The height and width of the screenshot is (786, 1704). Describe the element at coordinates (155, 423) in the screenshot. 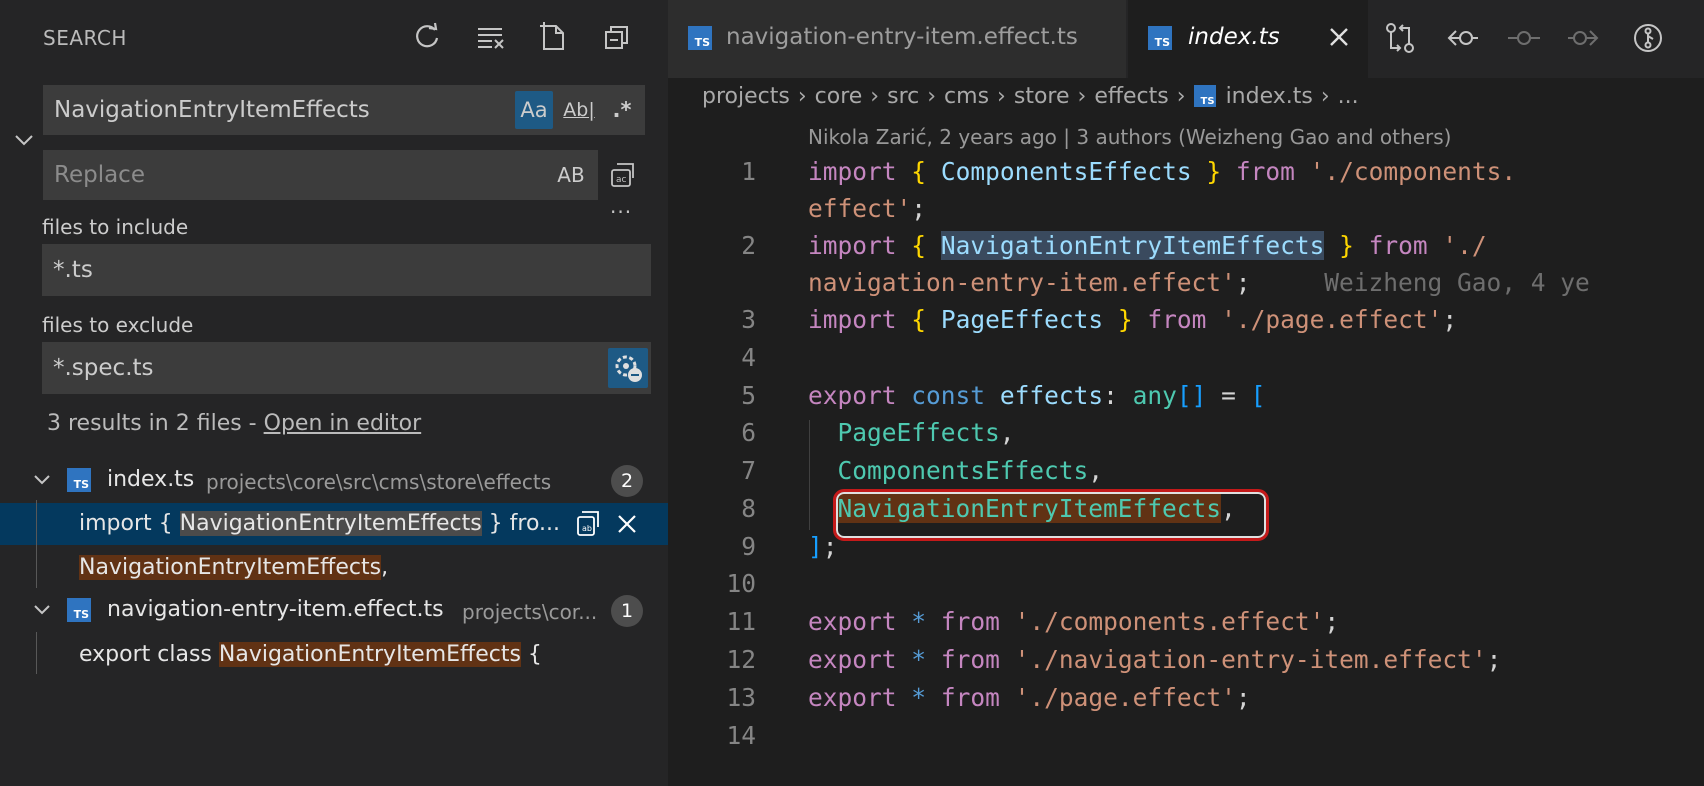

I see `results-count-text: 3 results in 2 files -` at that location.